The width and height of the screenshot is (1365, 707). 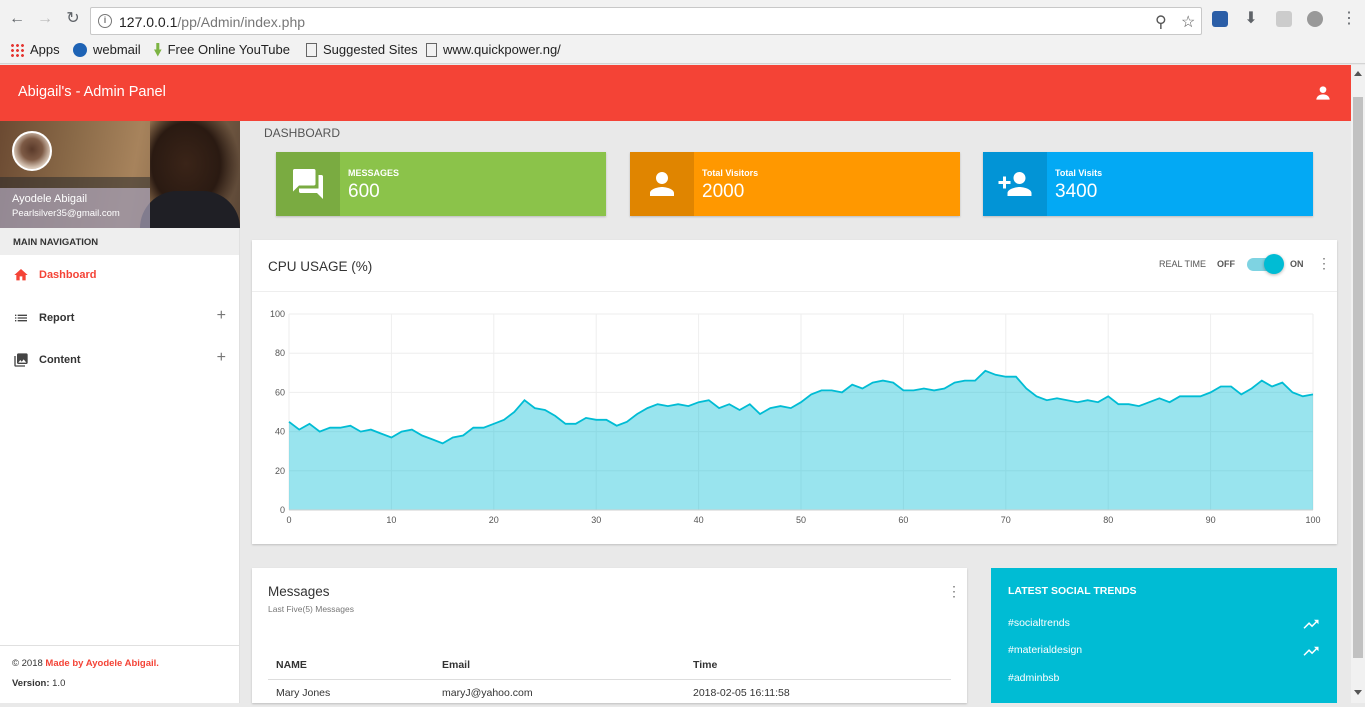 I want to click on bookmark-youtube: Free Online YouTube, so click(x=222, y=49).